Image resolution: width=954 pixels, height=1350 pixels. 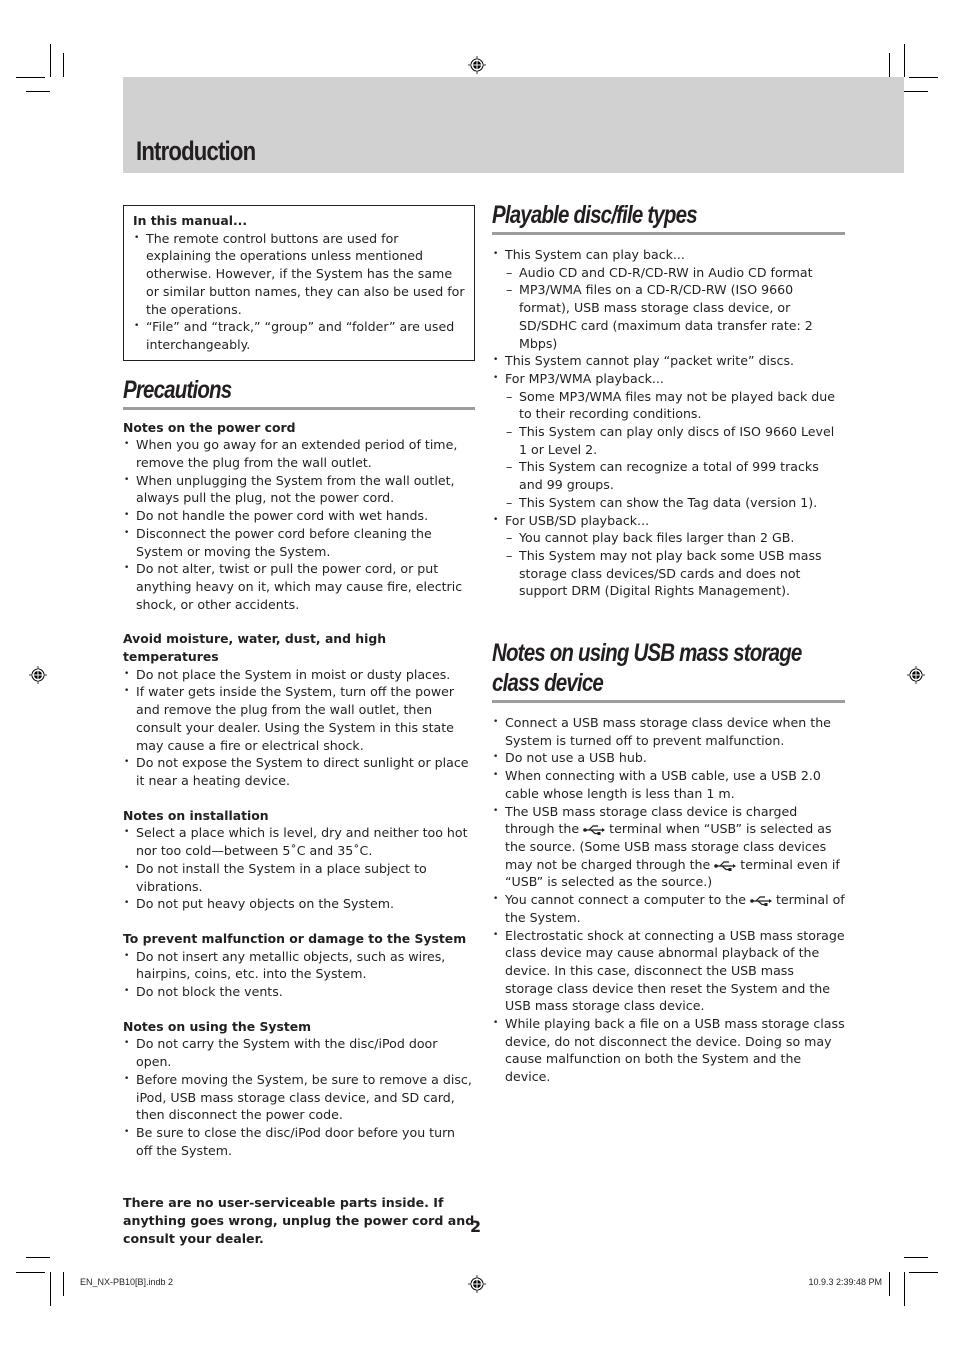 What do you see at coordinates (209, 427) in the screenshot?
I see `subsection-title: Notes on the power cord` at bounding box center [209, 427].